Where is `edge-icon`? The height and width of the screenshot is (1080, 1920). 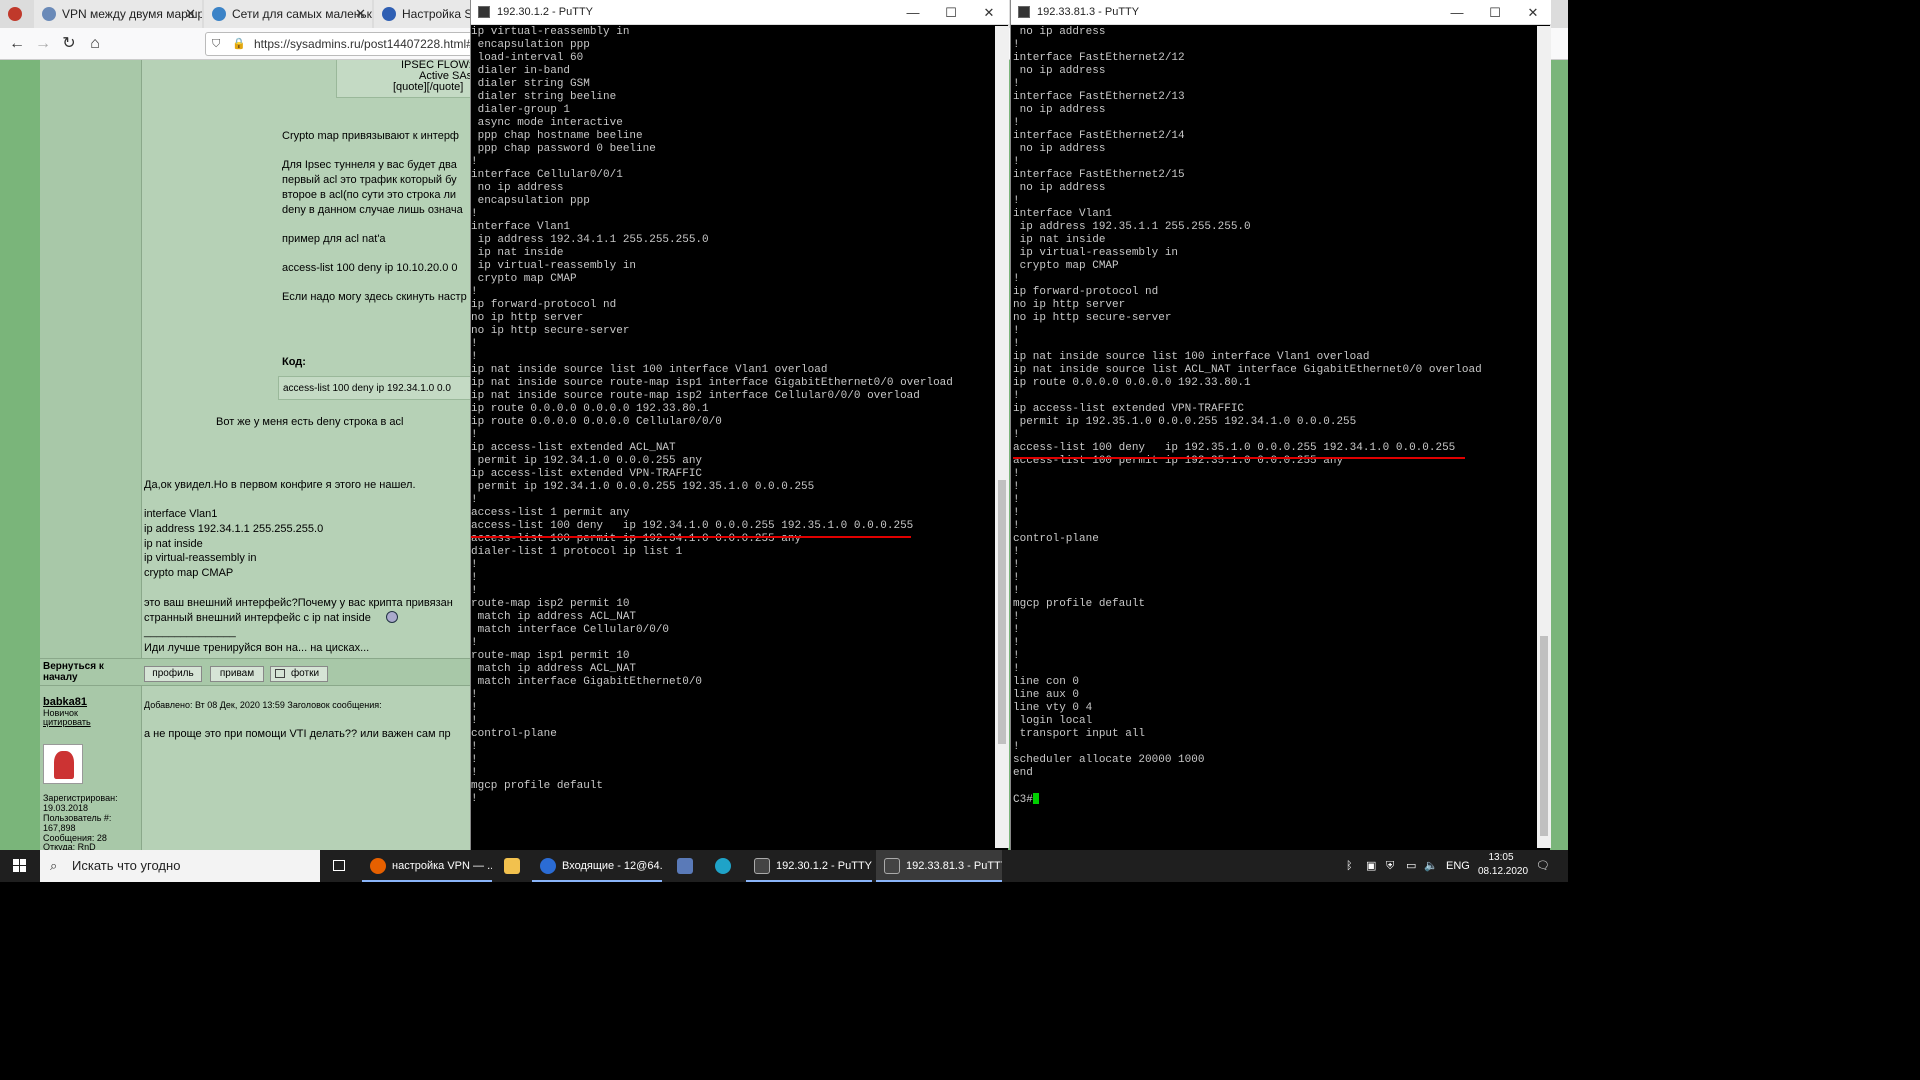
edge-icon is located at coordinates (723, 866).